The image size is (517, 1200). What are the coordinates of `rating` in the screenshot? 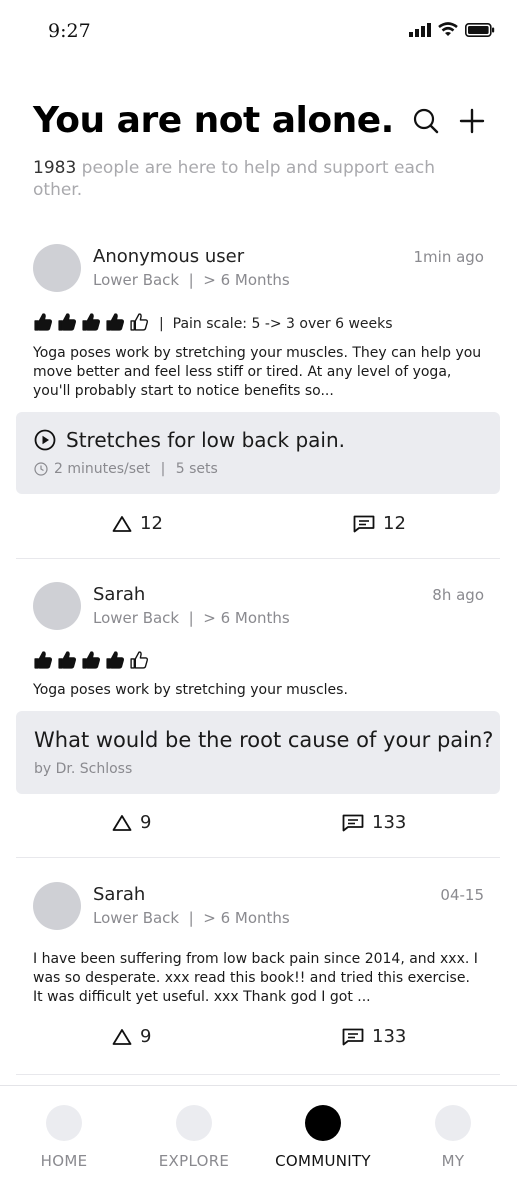 It's located at (93, 661).